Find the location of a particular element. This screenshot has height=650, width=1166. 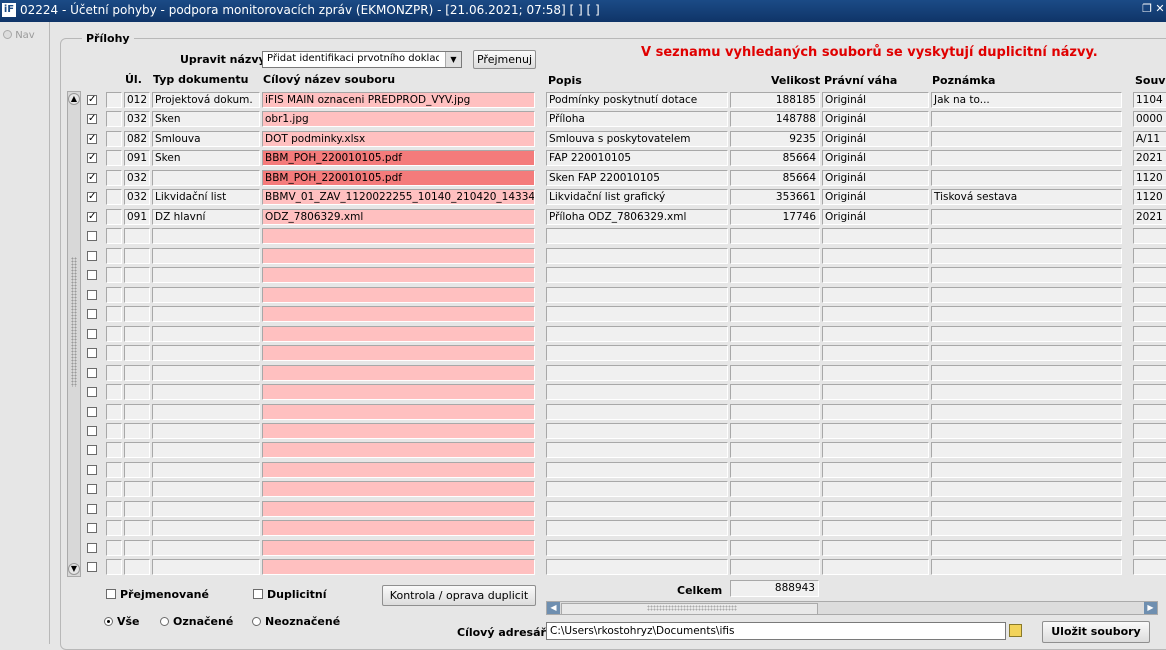

kontrola-button: Kontrola / oprava duplicit is located at coordinates (459, 595).